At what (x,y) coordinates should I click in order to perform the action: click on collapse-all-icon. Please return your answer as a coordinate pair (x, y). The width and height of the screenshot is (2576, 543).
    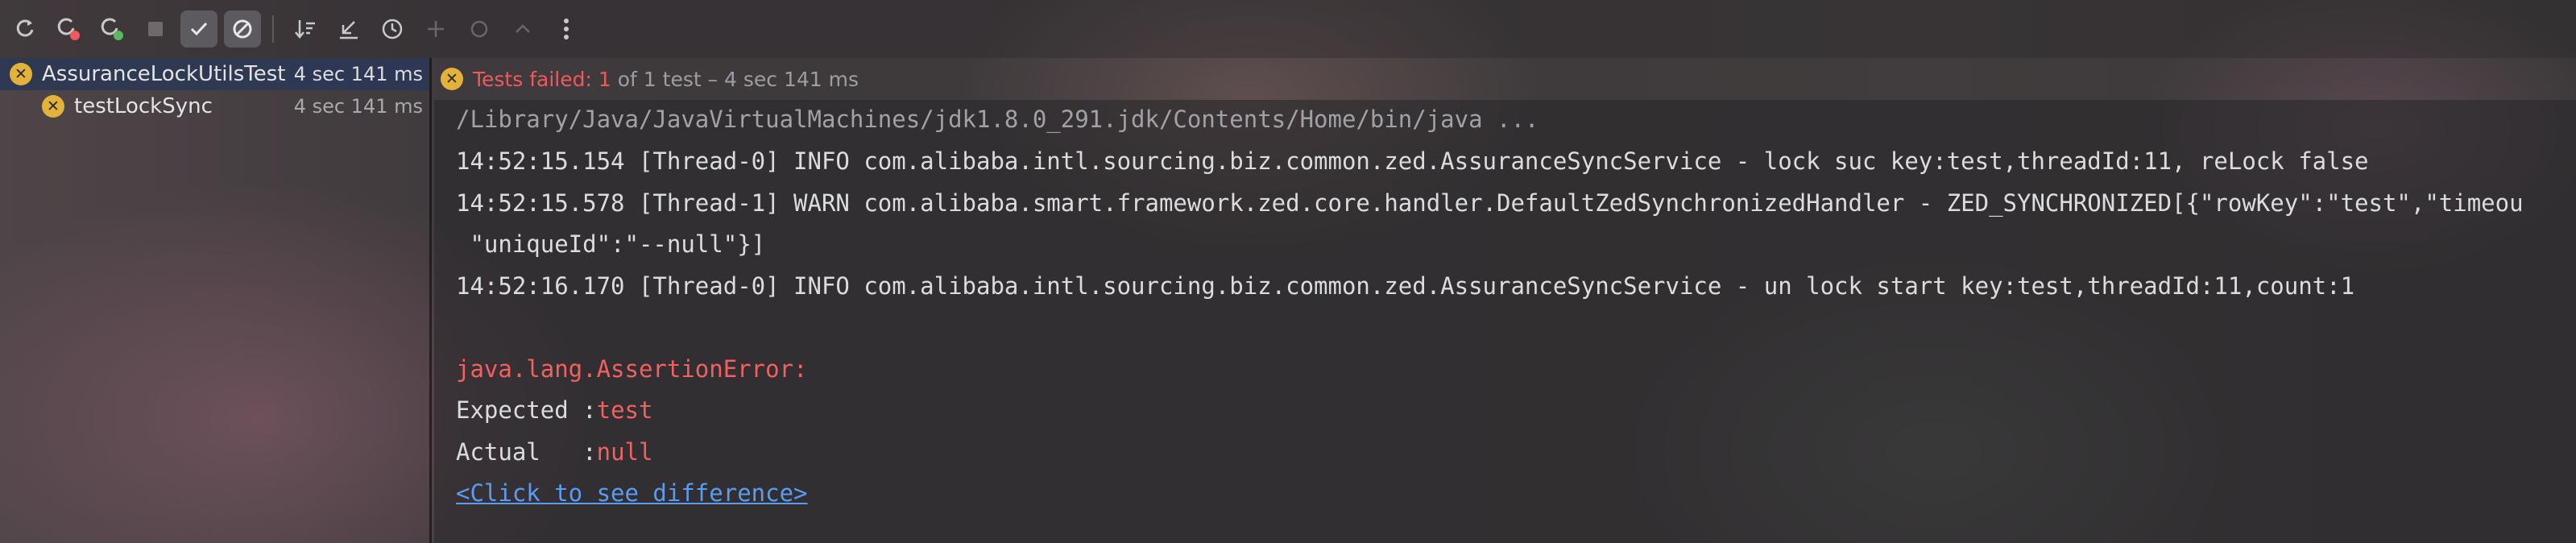
    Looking at the image, I should click on (479, 29).